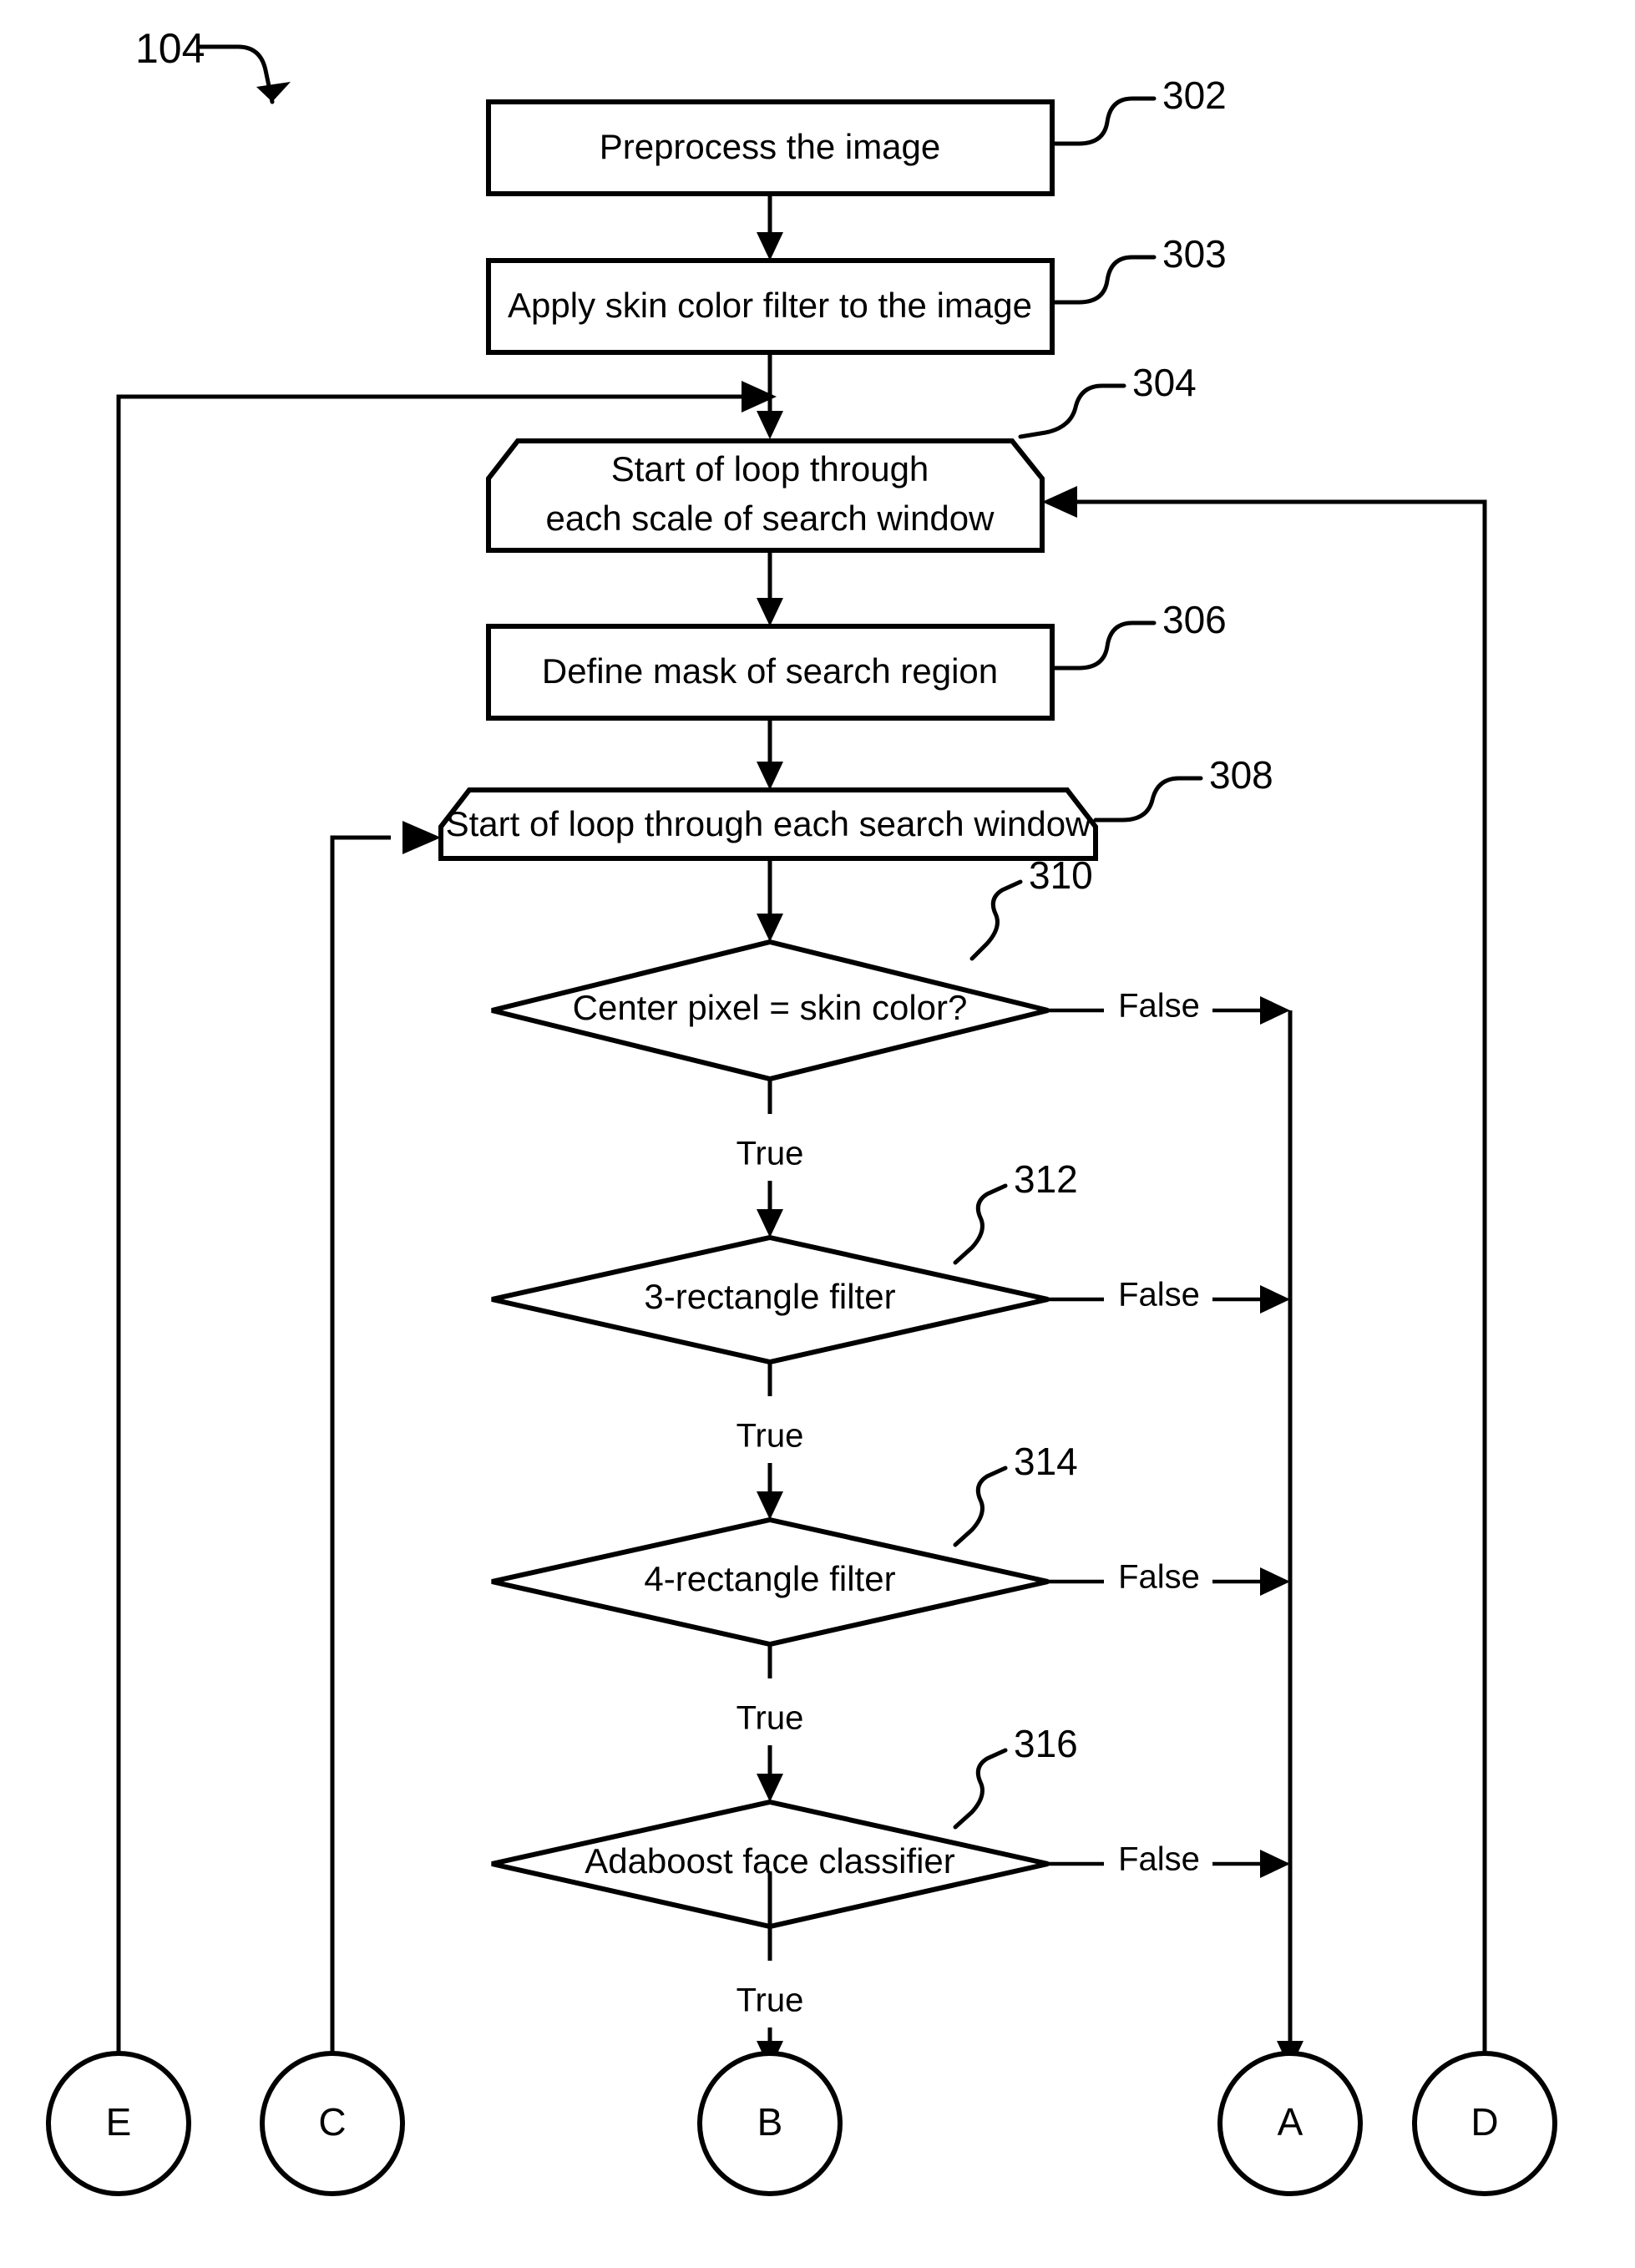 Image resolution: width=1635 pixels, height=2268 pixels. I want to click on edge-filter3-false: False, so click(1169, 1295).